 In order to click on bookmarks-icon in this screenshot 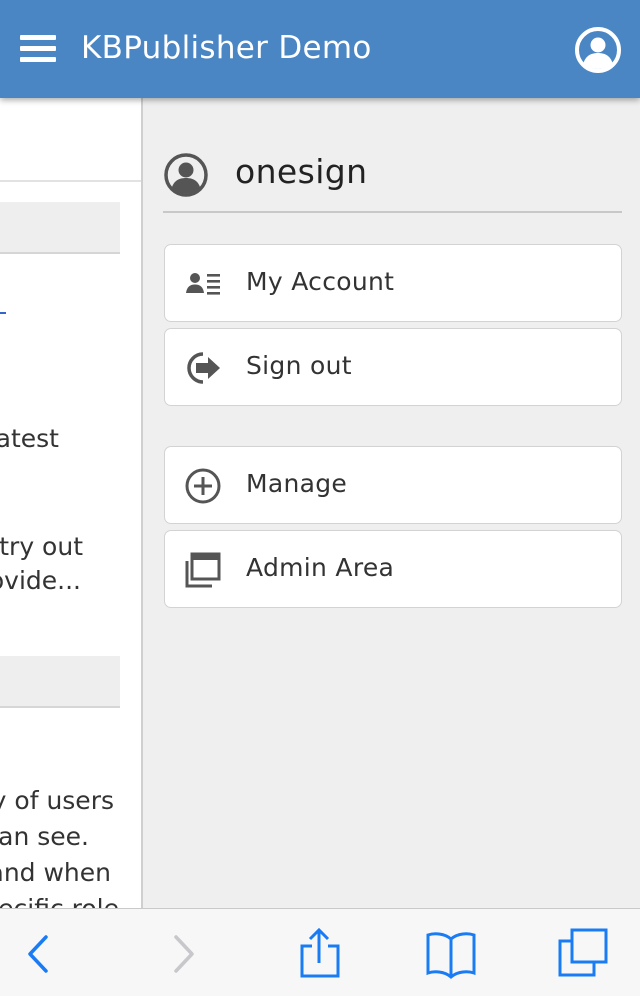, I will do `click(451, 954)`.